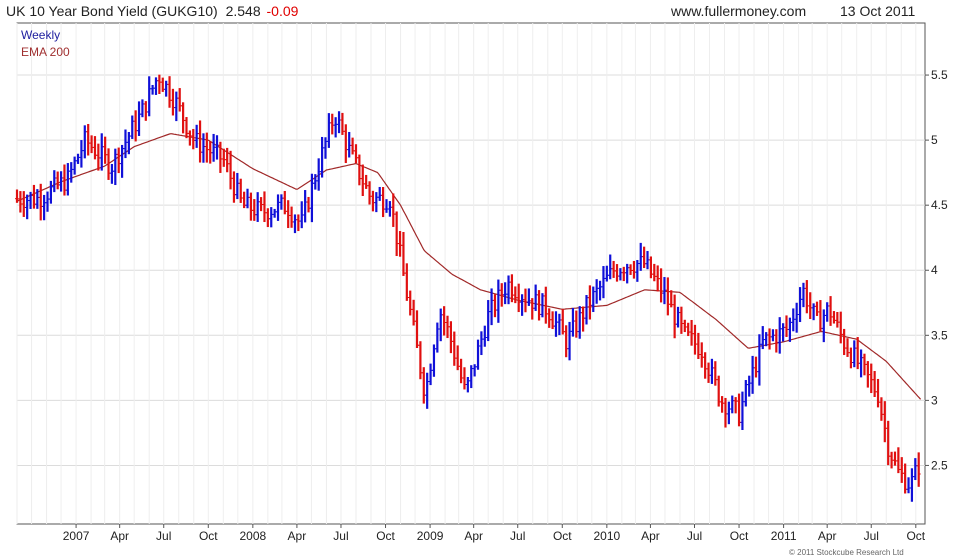  I want to click on y-axis: 2.5 3 3.5 4 4.5 5 5.5, so click(936, 270).